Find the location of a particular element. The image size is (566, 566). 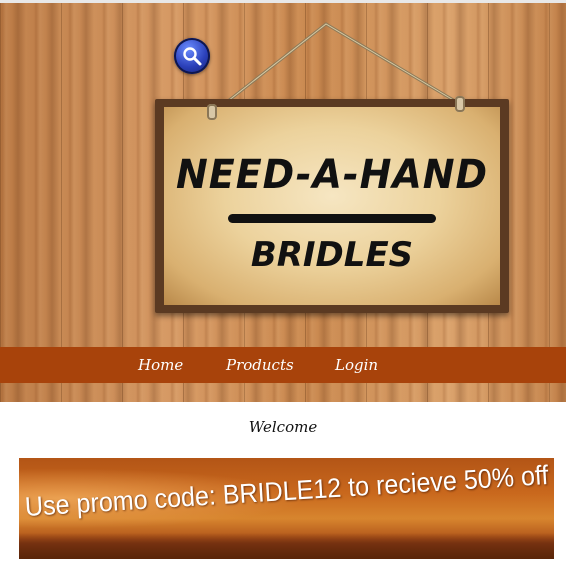

nav-login-link: Login is located at coordinates (356, 365).